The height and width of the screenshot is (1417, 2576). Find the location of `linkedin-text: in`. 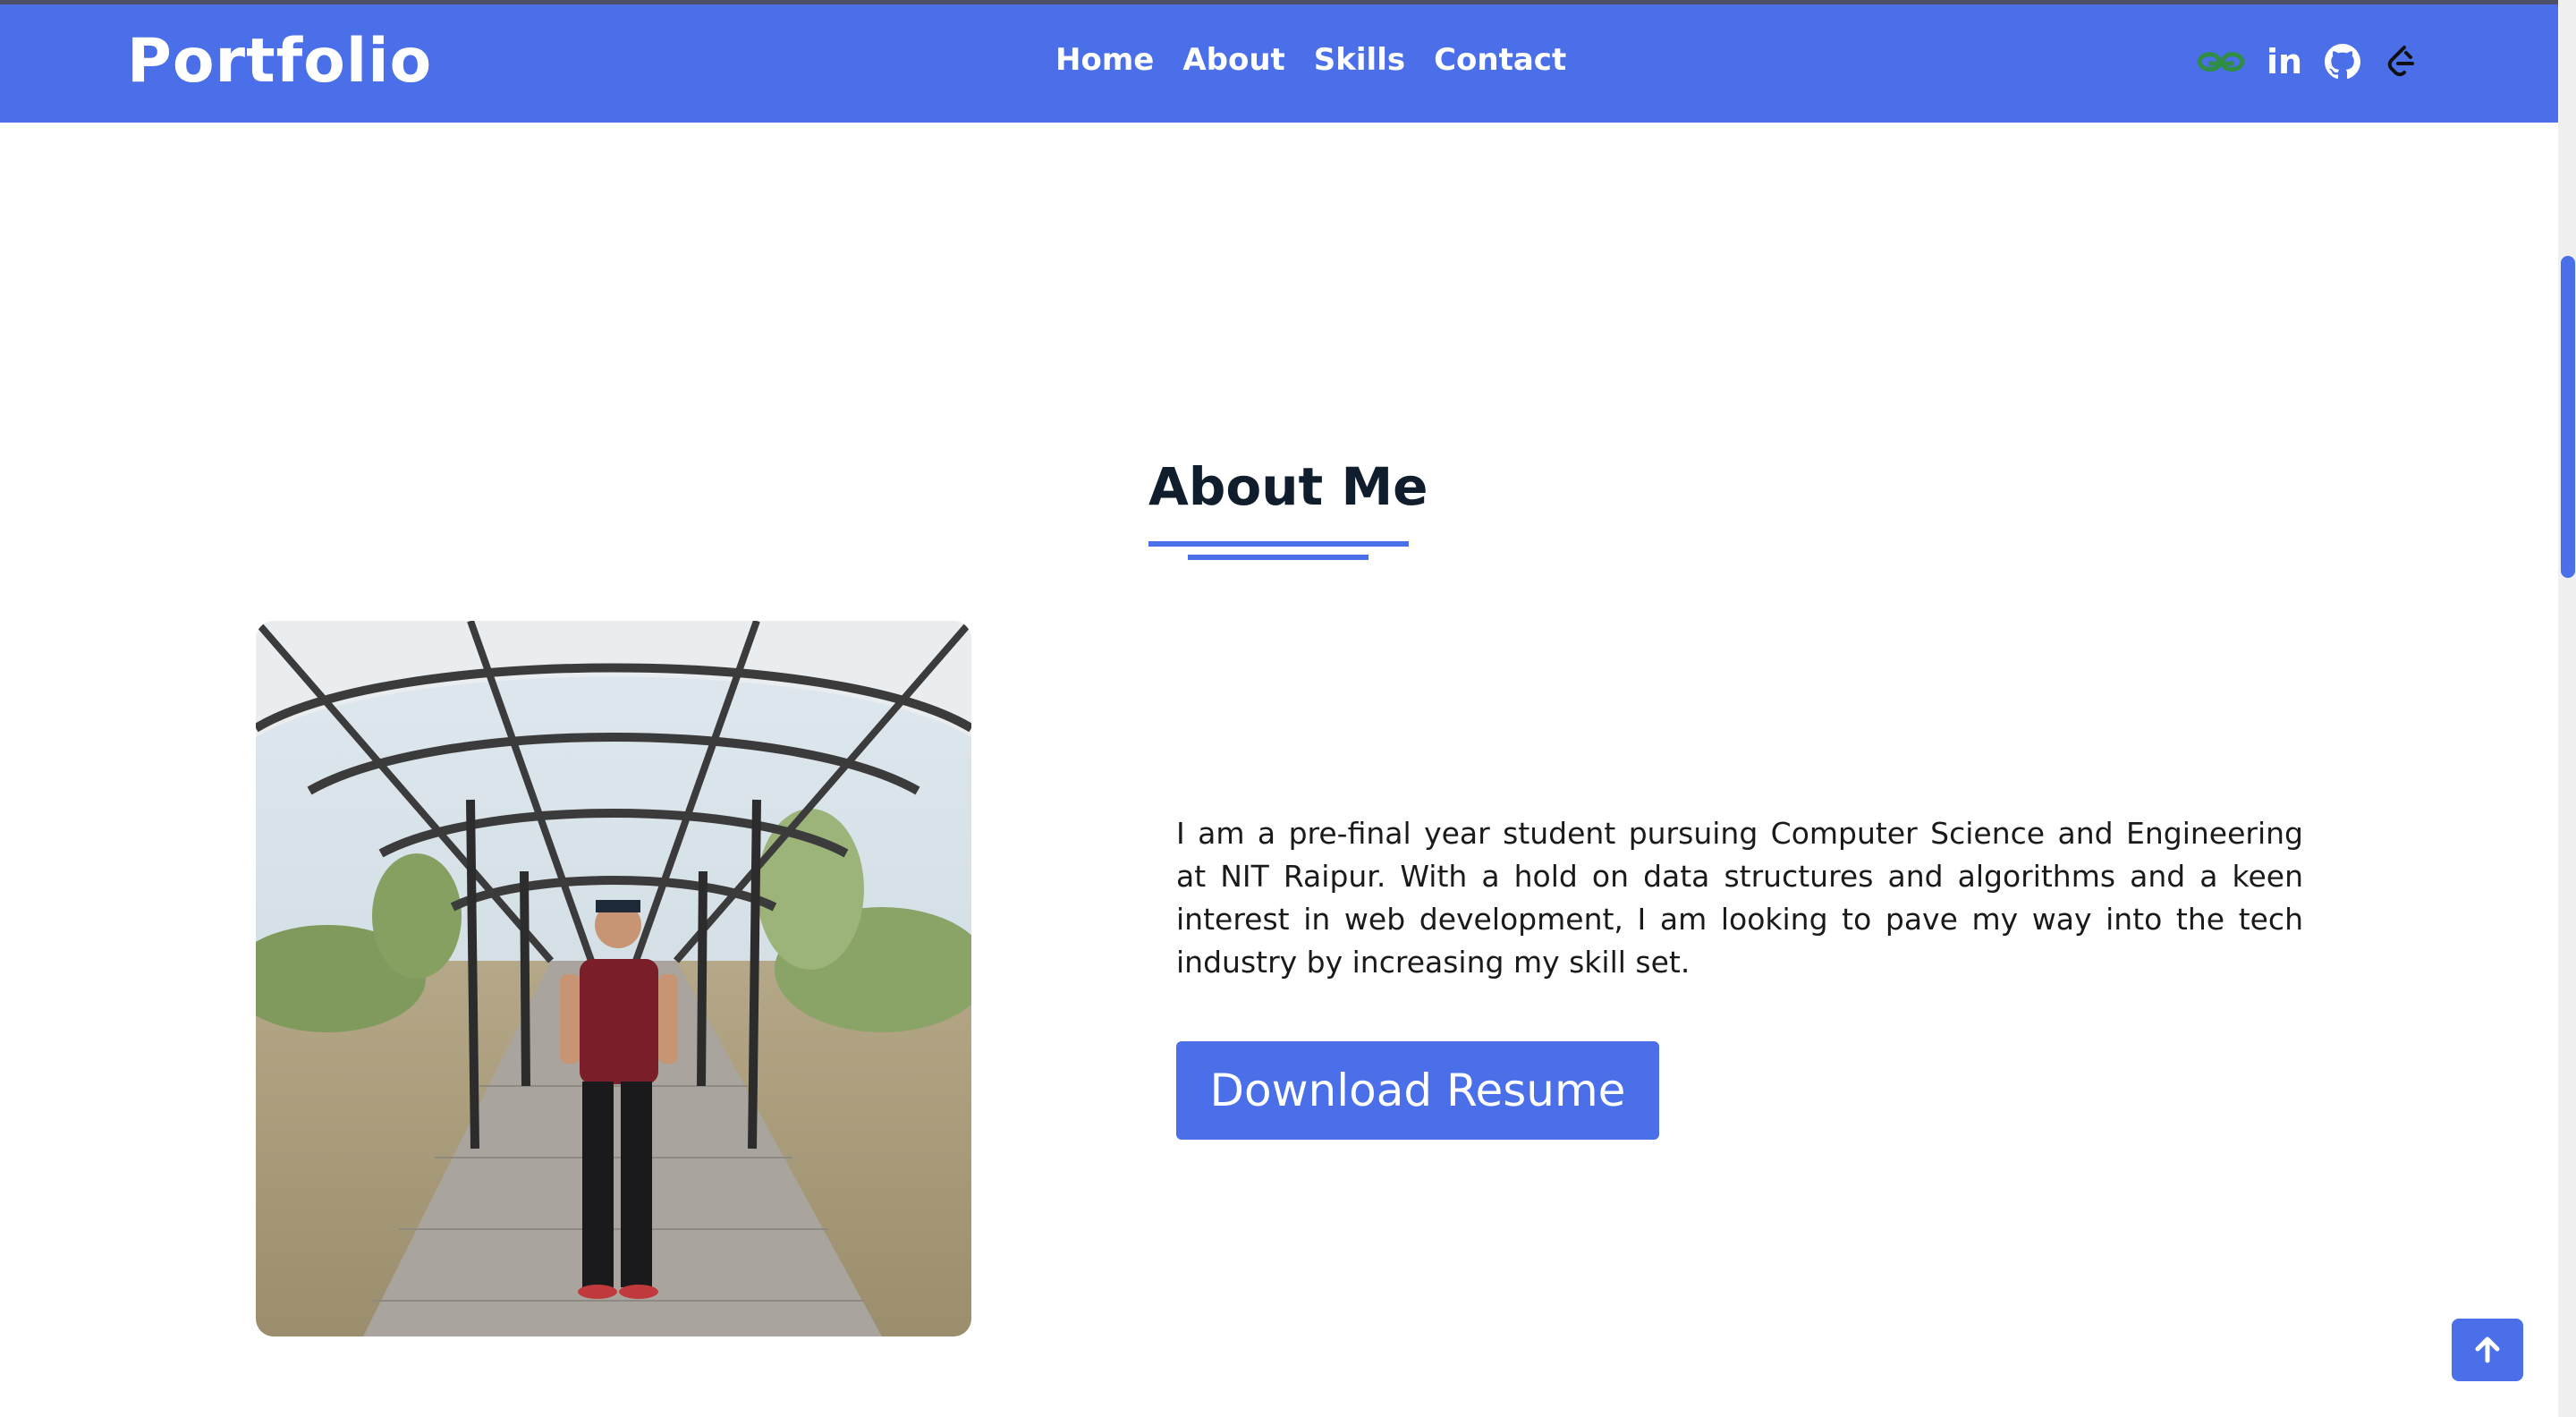

linkedin-text: in is located at coordinates (2284, 61).